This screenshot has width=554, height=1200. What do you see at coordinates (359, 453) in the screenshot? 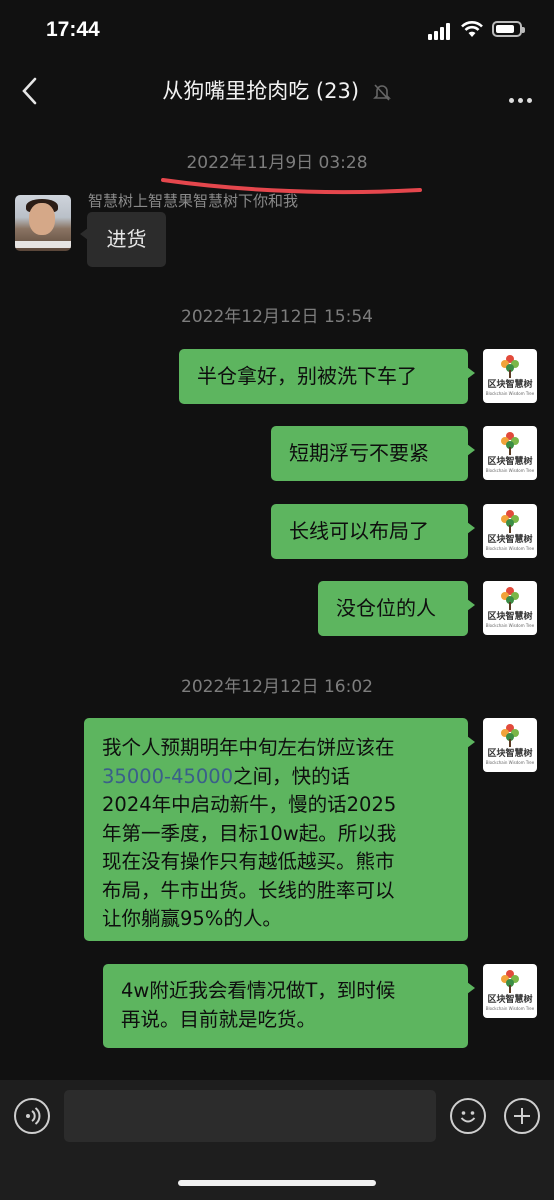
I see `message-text: 短期浮亏不要紧` at bounding box center [359, 453].